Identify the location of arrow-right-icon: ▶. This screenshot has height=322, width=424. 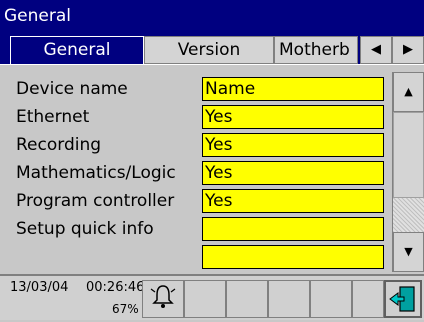
(408, 49).